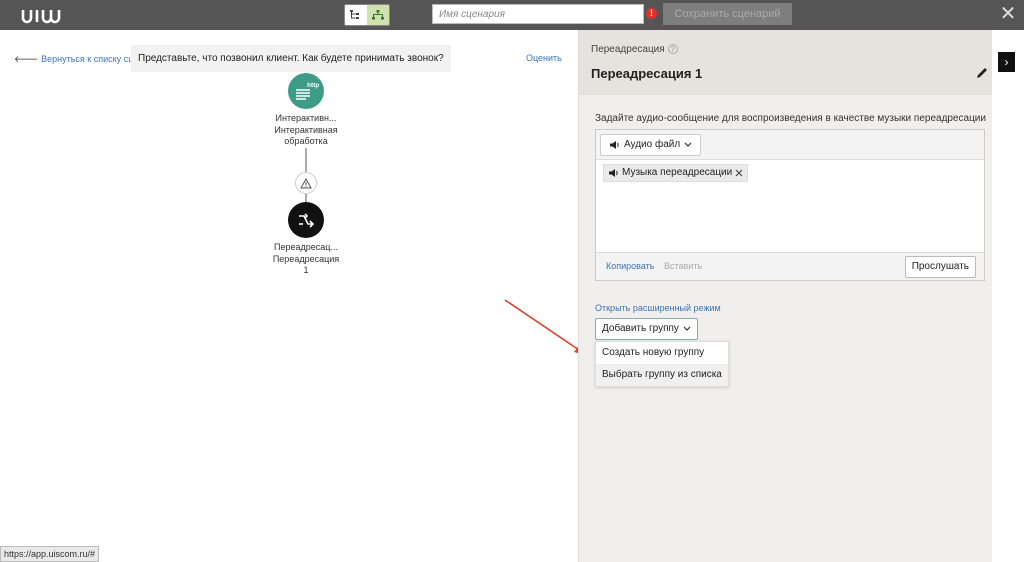 This screenshot has height=562, width=1024. I want to click on http-document-icon: http, so click(307, 91).